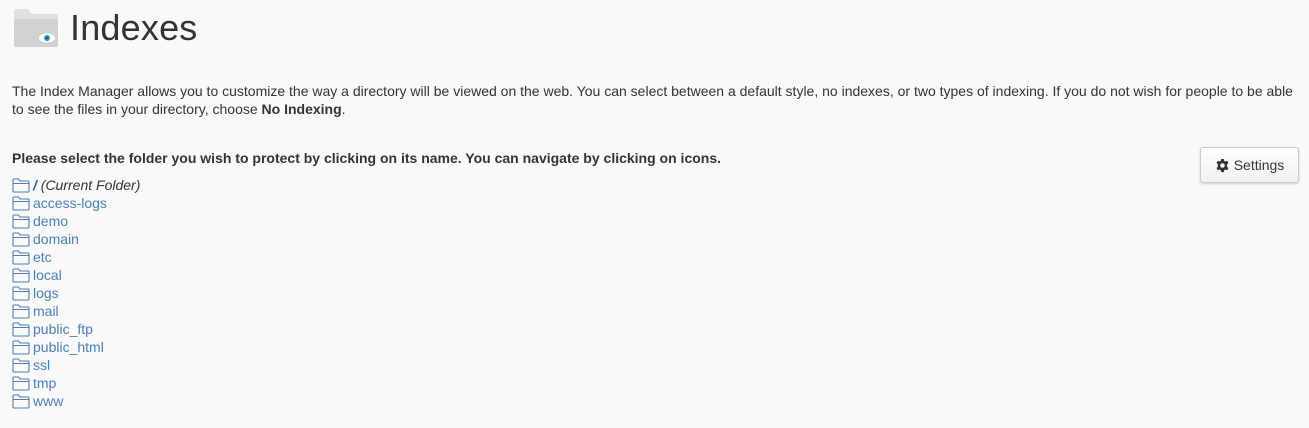 The image size is (1309, 428). I want to click on gear-icon, so click(1222, 165).